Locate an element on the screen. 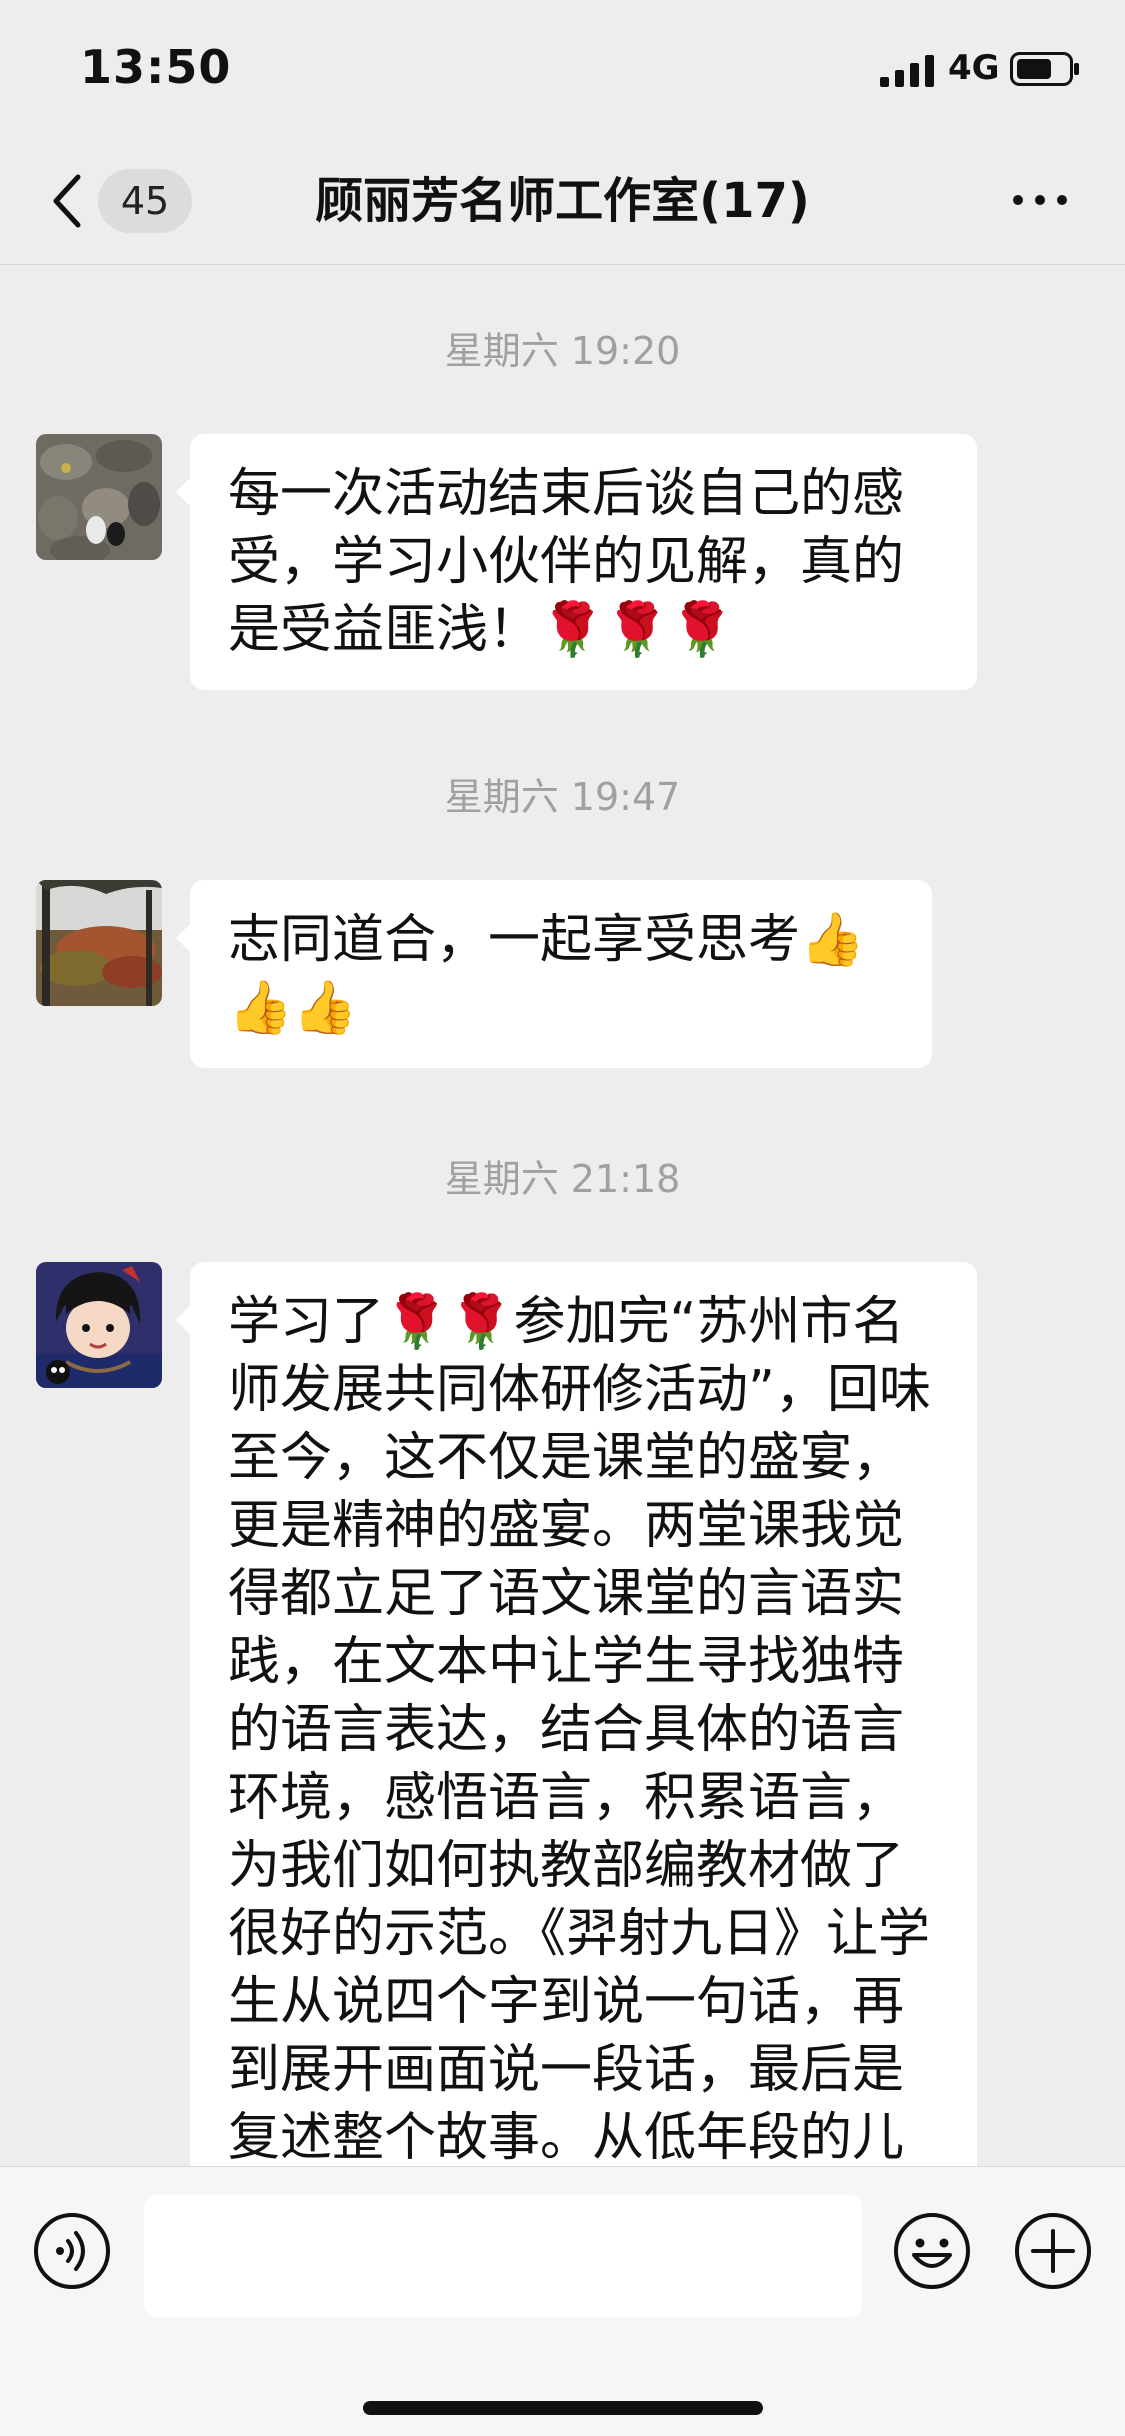 The image size is (1125, 2436). stone-path-avatar-image is located at coordinates (99, 497).